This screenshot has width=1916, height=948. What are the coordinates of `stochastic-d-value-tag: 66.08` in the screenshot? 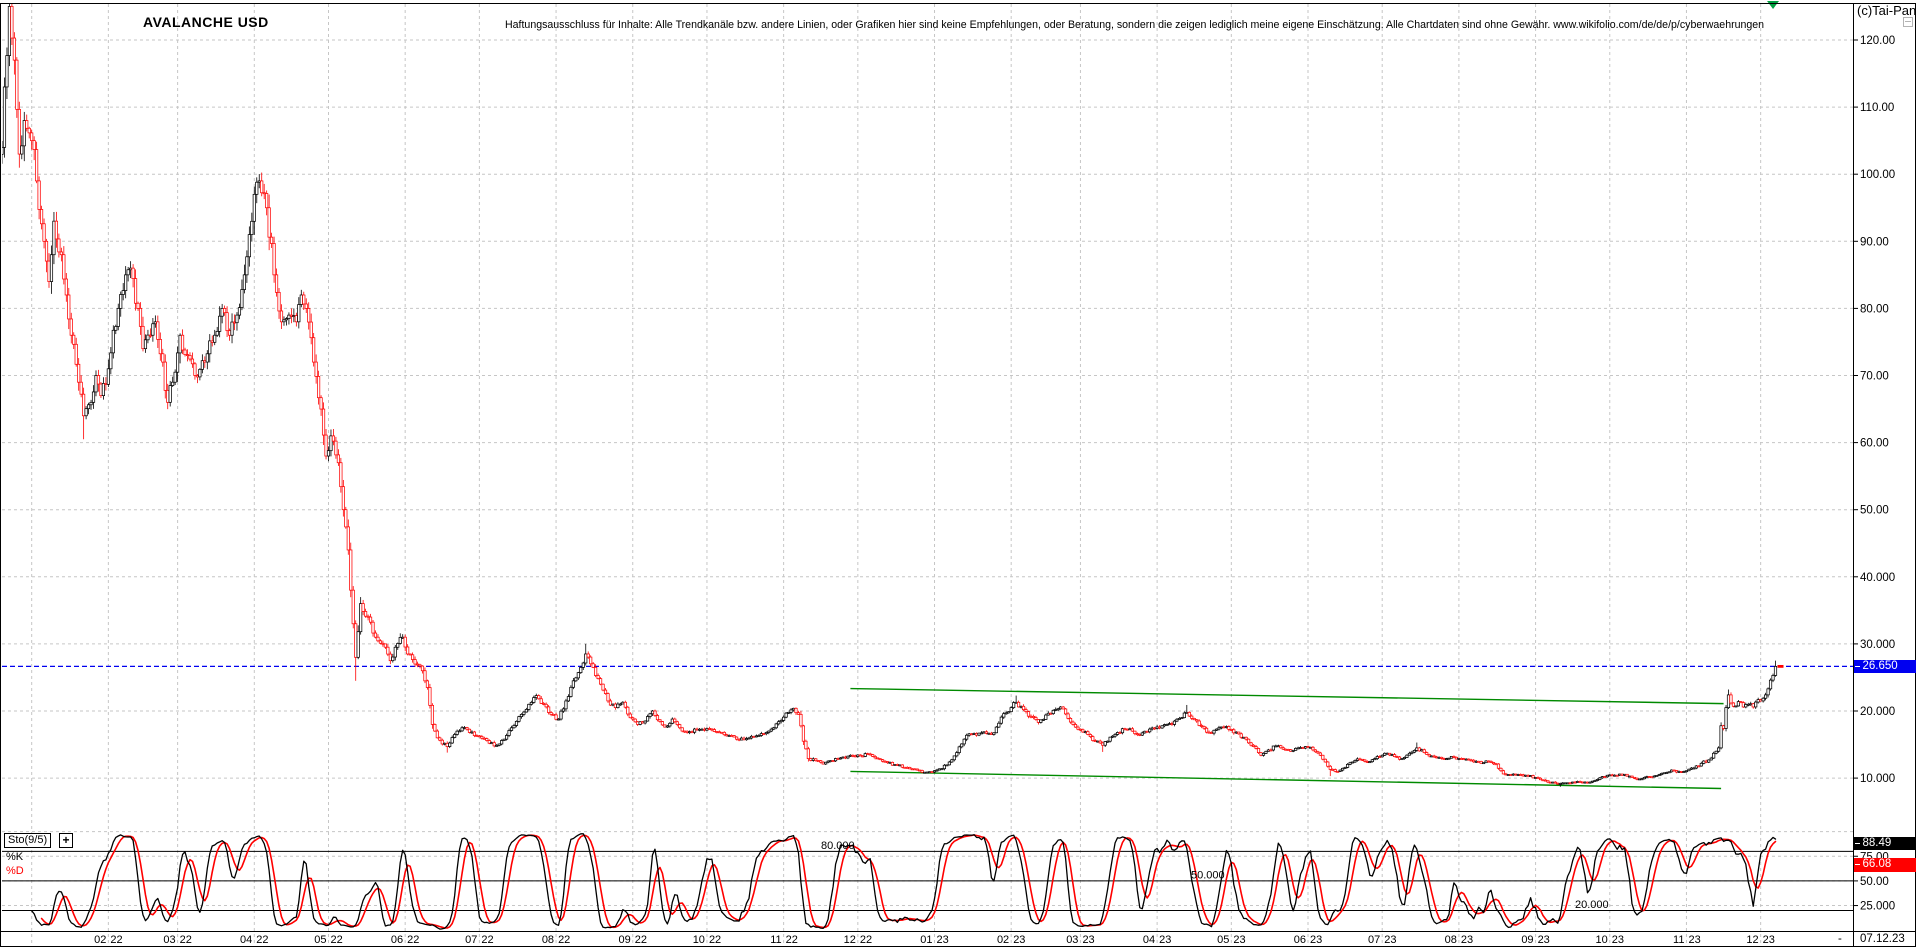 It's located at (1884, 865).